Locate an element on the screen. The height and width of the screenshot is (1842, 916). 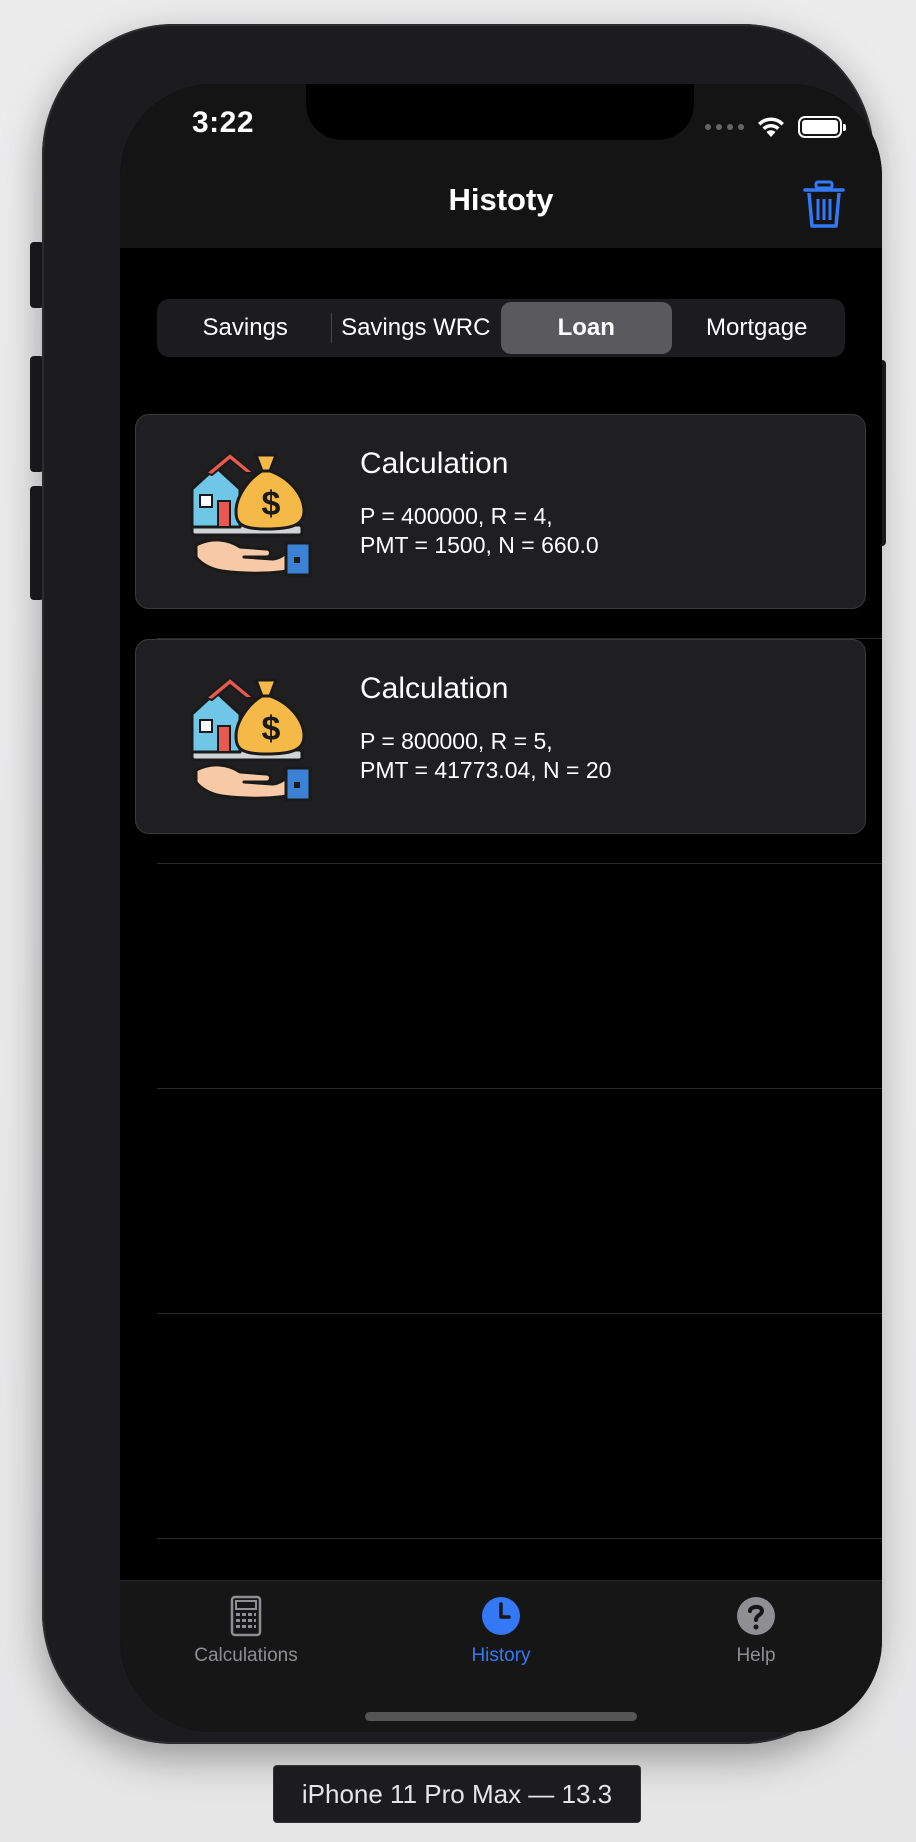
segment-savings-wrc: Savings WRC is located at coordinates (416, 328).